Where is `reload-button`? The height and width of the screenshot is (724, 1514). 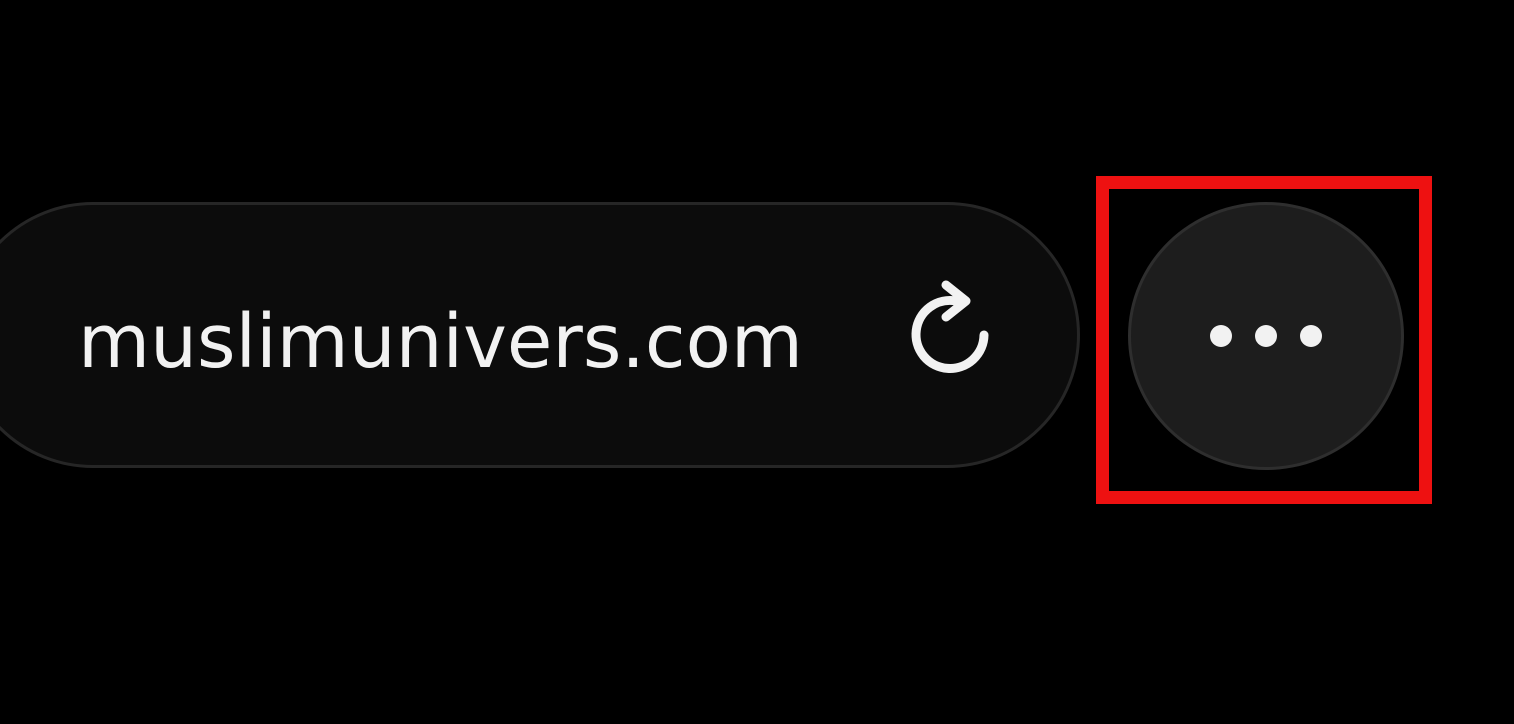 reload-button is located at coordinates (956, 334).